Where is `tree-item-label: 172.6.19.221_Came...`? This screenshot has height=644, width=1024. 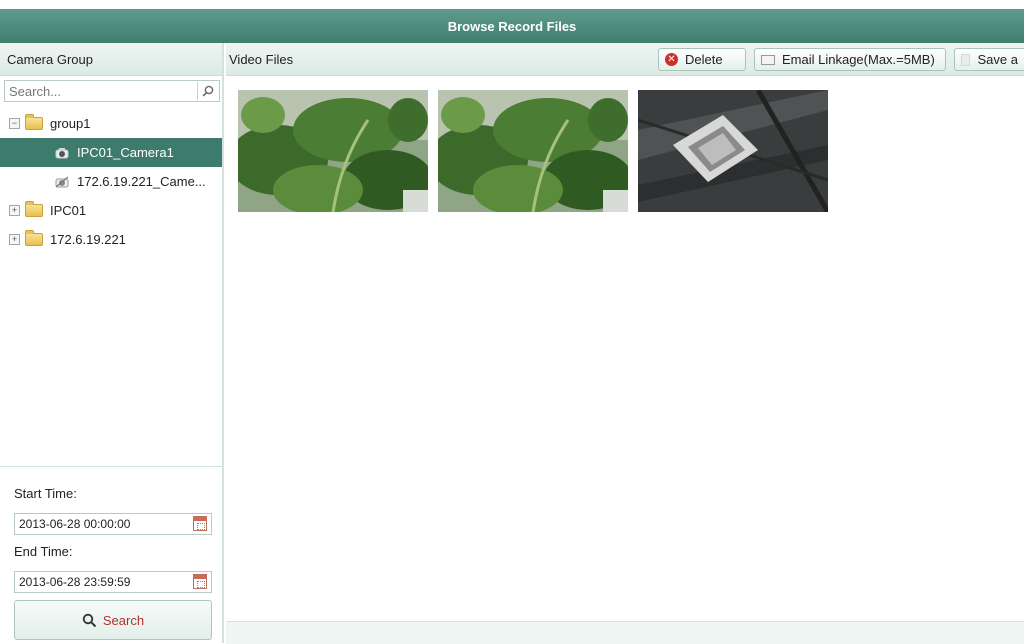 tree-item-label: 172.6.19.221_Came... is located at coordinates (141, 181).